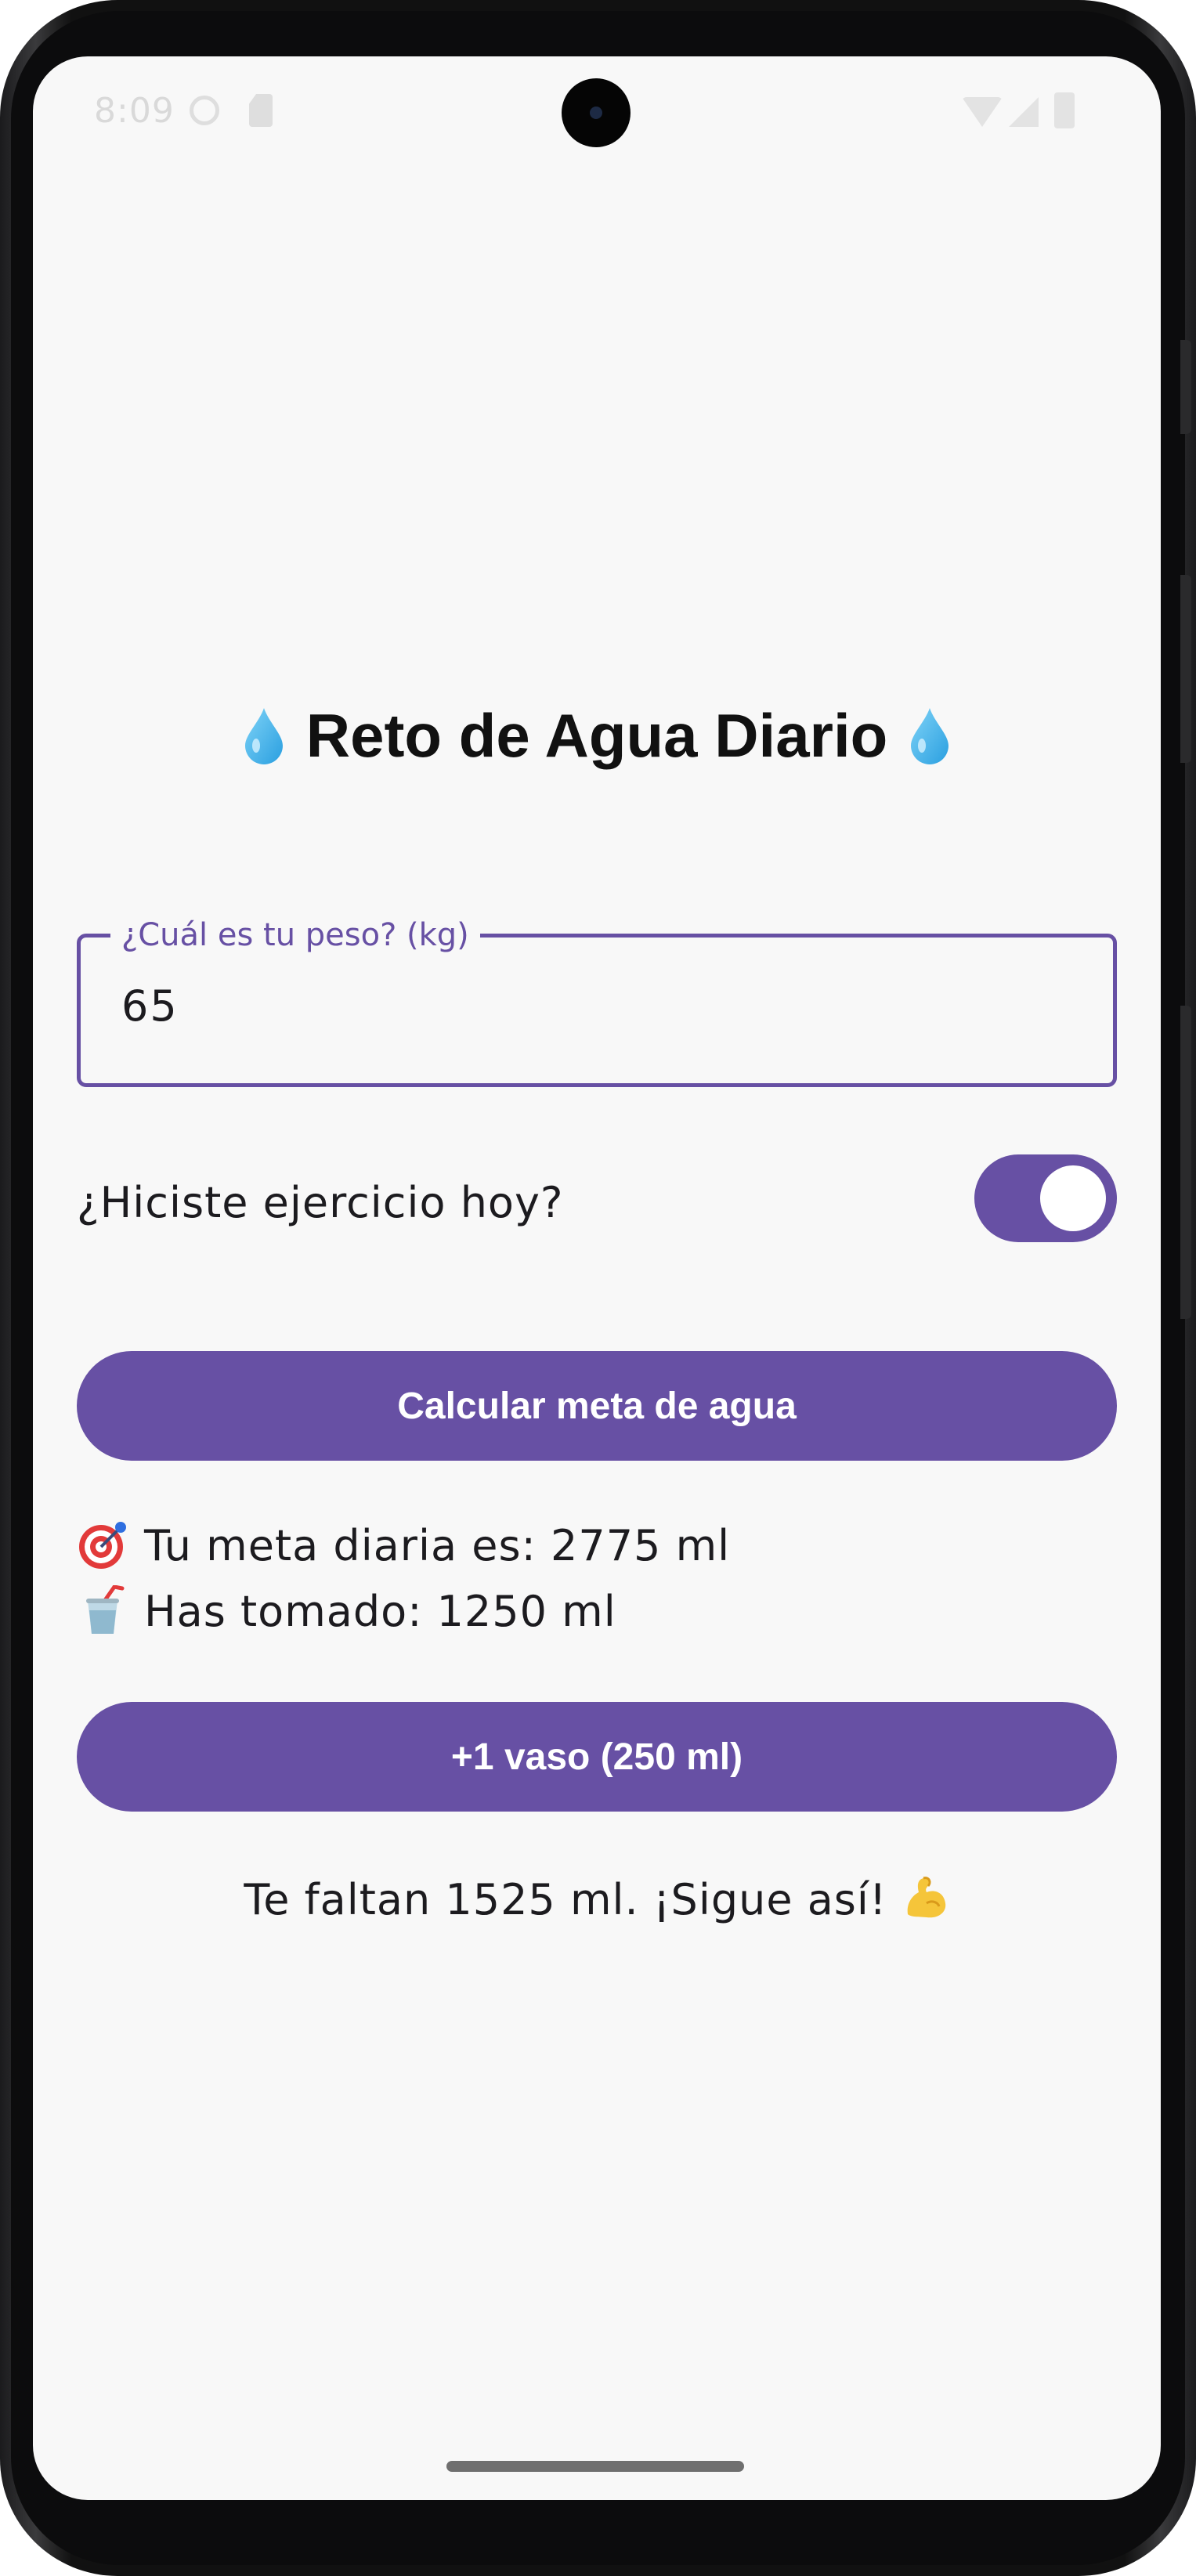  Describe the element at coordinates (595, 2466) in the screenshot. I see `home-indicator` at that location.